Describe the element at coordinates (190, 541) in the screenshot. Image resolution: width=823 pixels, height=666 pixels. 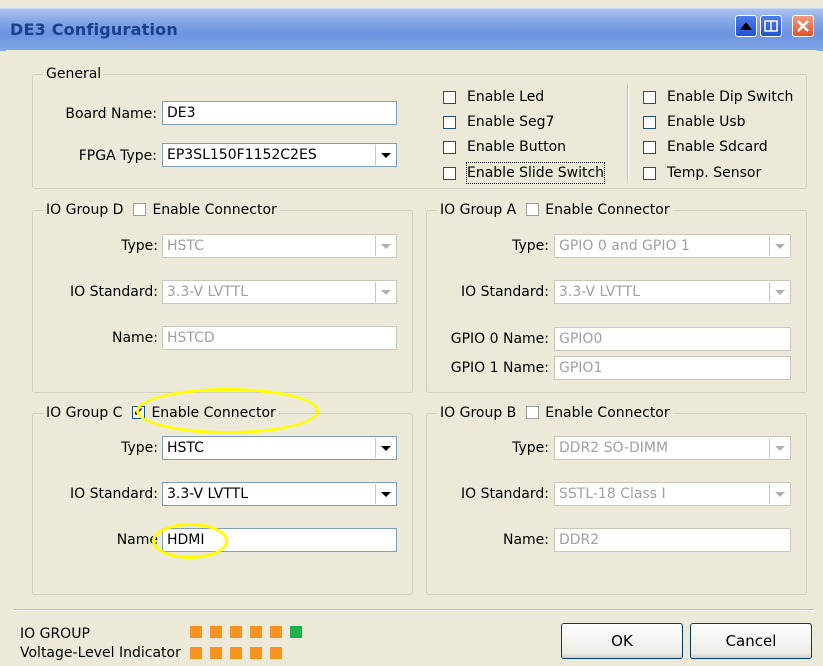
I see `name-value-highlight` at that location.